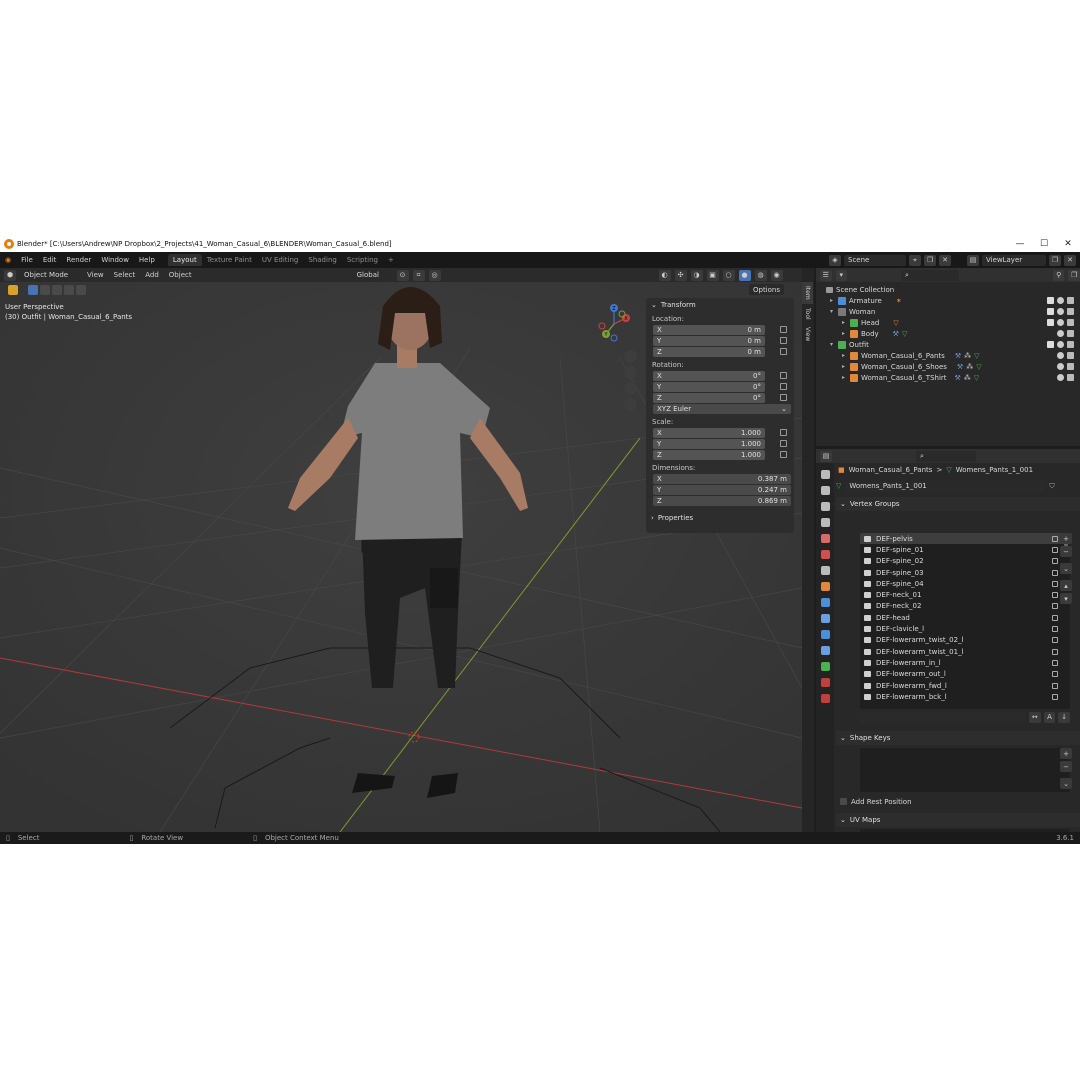 This screenshot has height=1080, width=1080. What do you see at coordinates (1055, 260) in the screenshot?
I see `new-view-layer-icon: ❐` at bounding box center [1055, 260].